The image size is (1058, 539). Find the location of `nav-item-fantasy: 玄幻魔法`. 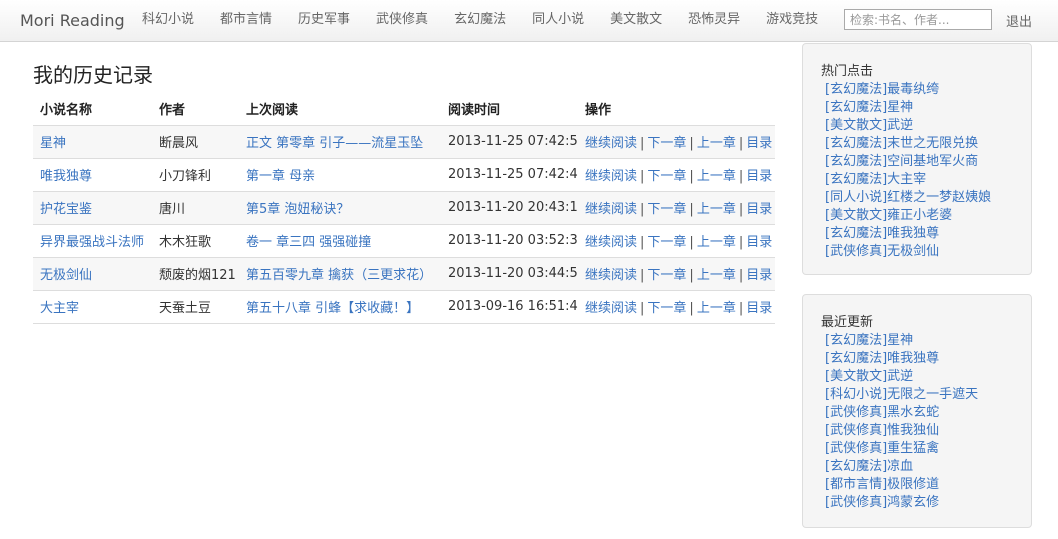

nav-item-fantasy: 玄幻魔法 is located at coordinates (480, 21).